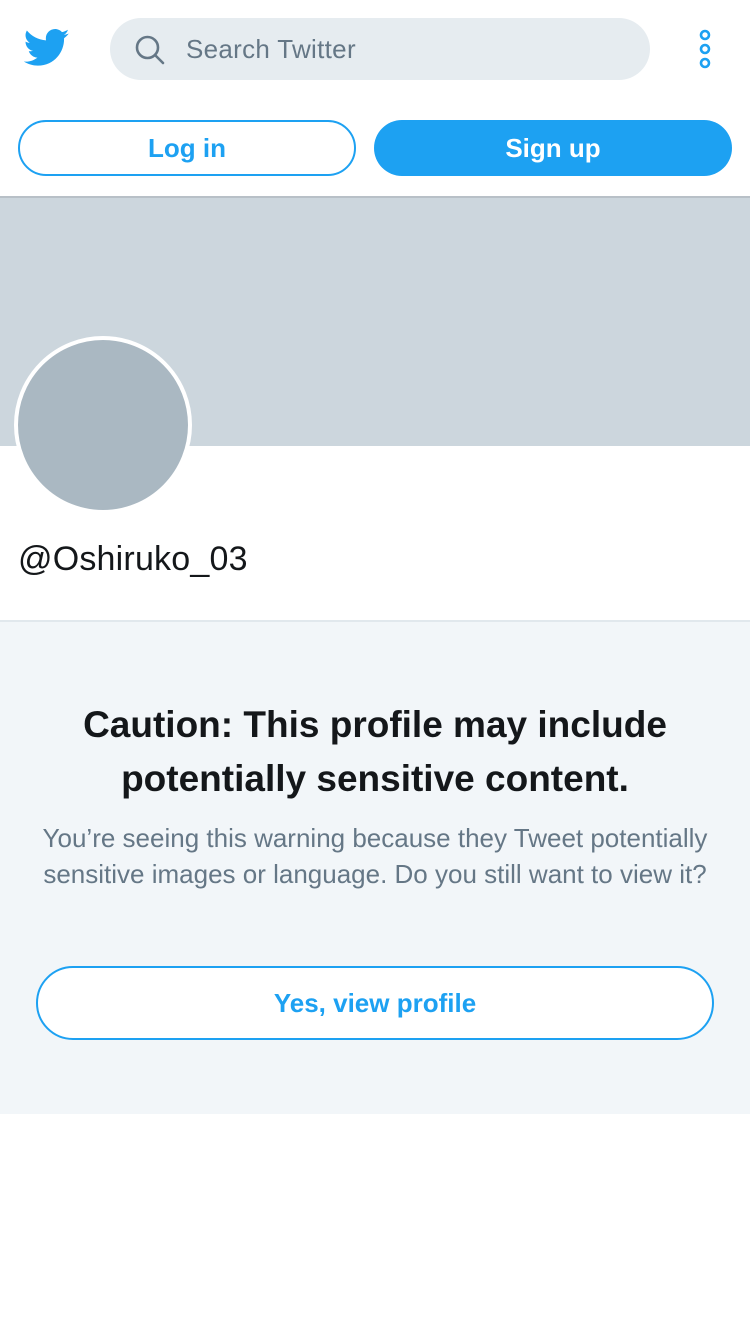 The image size is (750, 1334). I want to click on search-placeholder: Search Twitter, so click(271, 49).